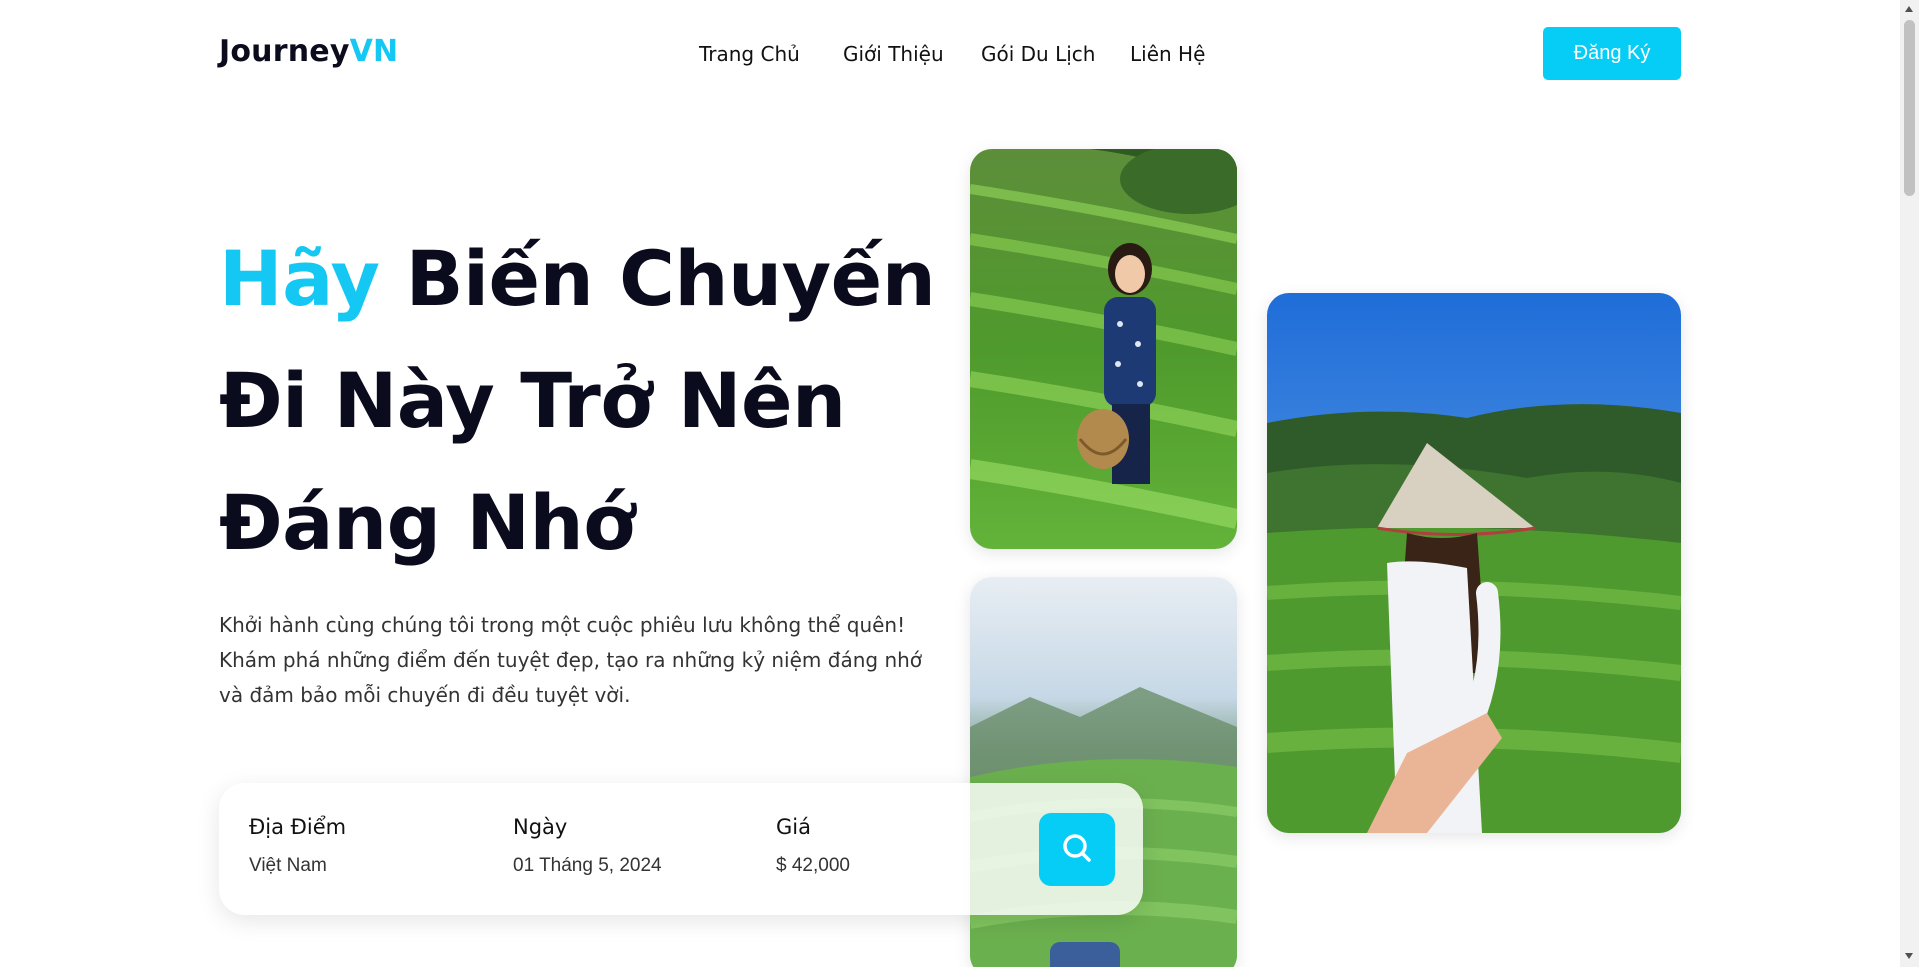 This screenshot has height=967, width=1919. What do you see at coordinates (893, 54) in the screenshot?
I see `nav-link-about: Giới Thiệu` at bounding box center [893, 54].